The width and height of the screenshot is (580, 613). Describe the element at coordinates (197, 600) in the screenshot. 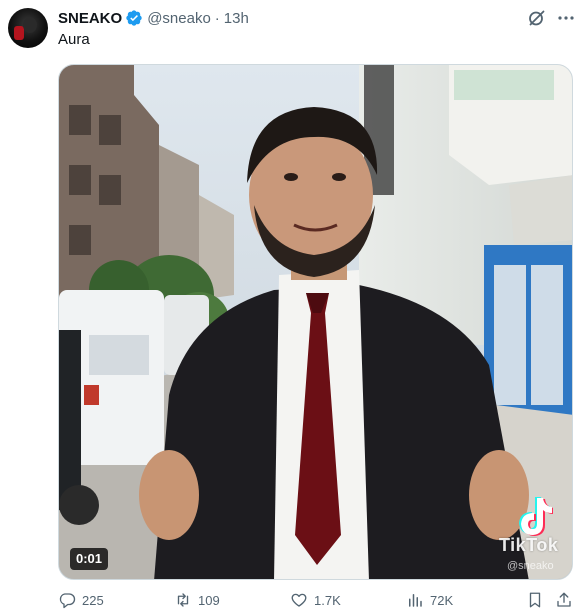

I see `retweet-button: 109` at that location.